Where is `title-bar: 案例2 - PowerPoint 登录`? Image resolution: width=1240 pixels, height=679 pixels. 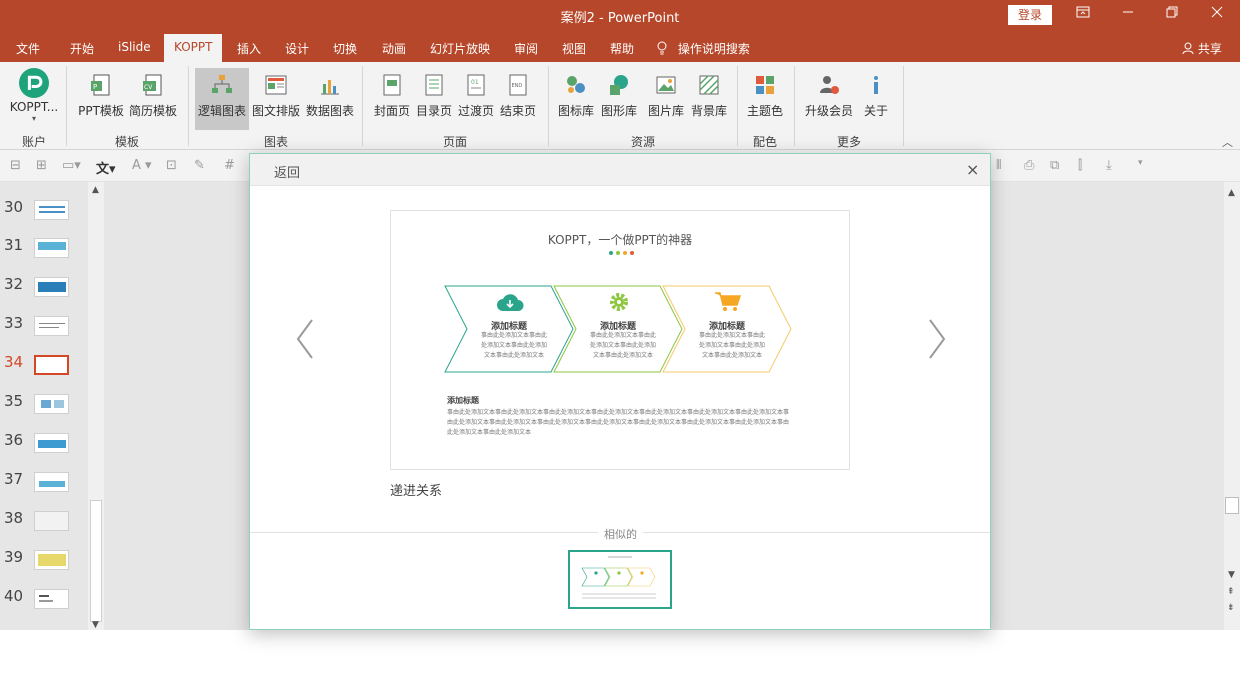 title-bar: 案例2 - PowerPoint 登录 is located at coordinates (620, 16).